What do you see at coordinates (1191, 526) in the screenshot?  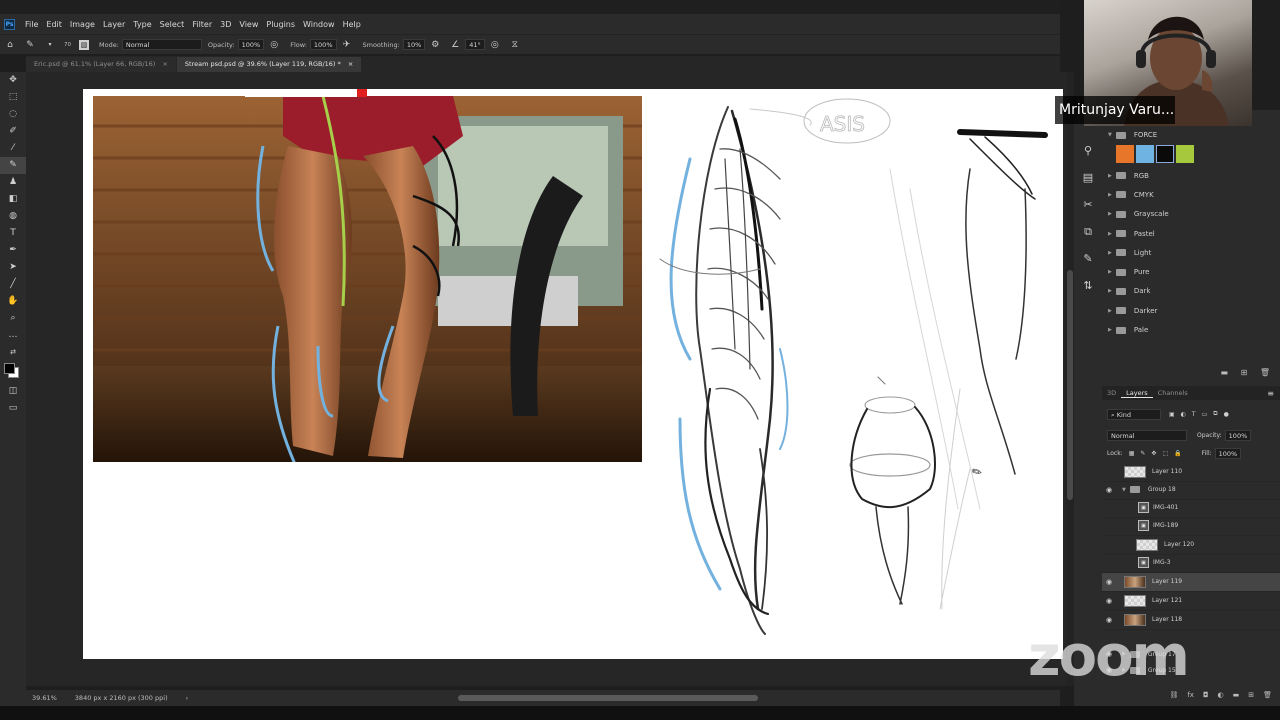 I see `layer-row: ▣ IMG-189` at bounding box center [1191, 526].